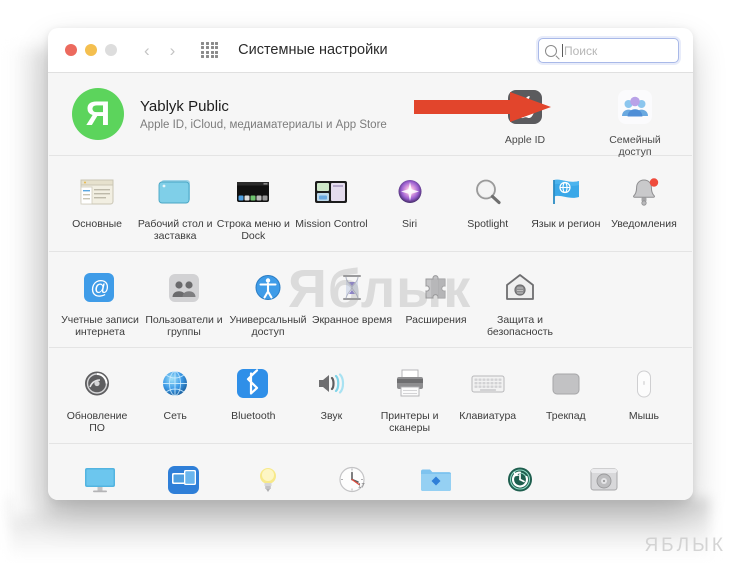  What do you see at coordinates (100, 326) in the screenshot?
I see `pref-label: Учетные записи интернета` at bounding box center [100, 326].